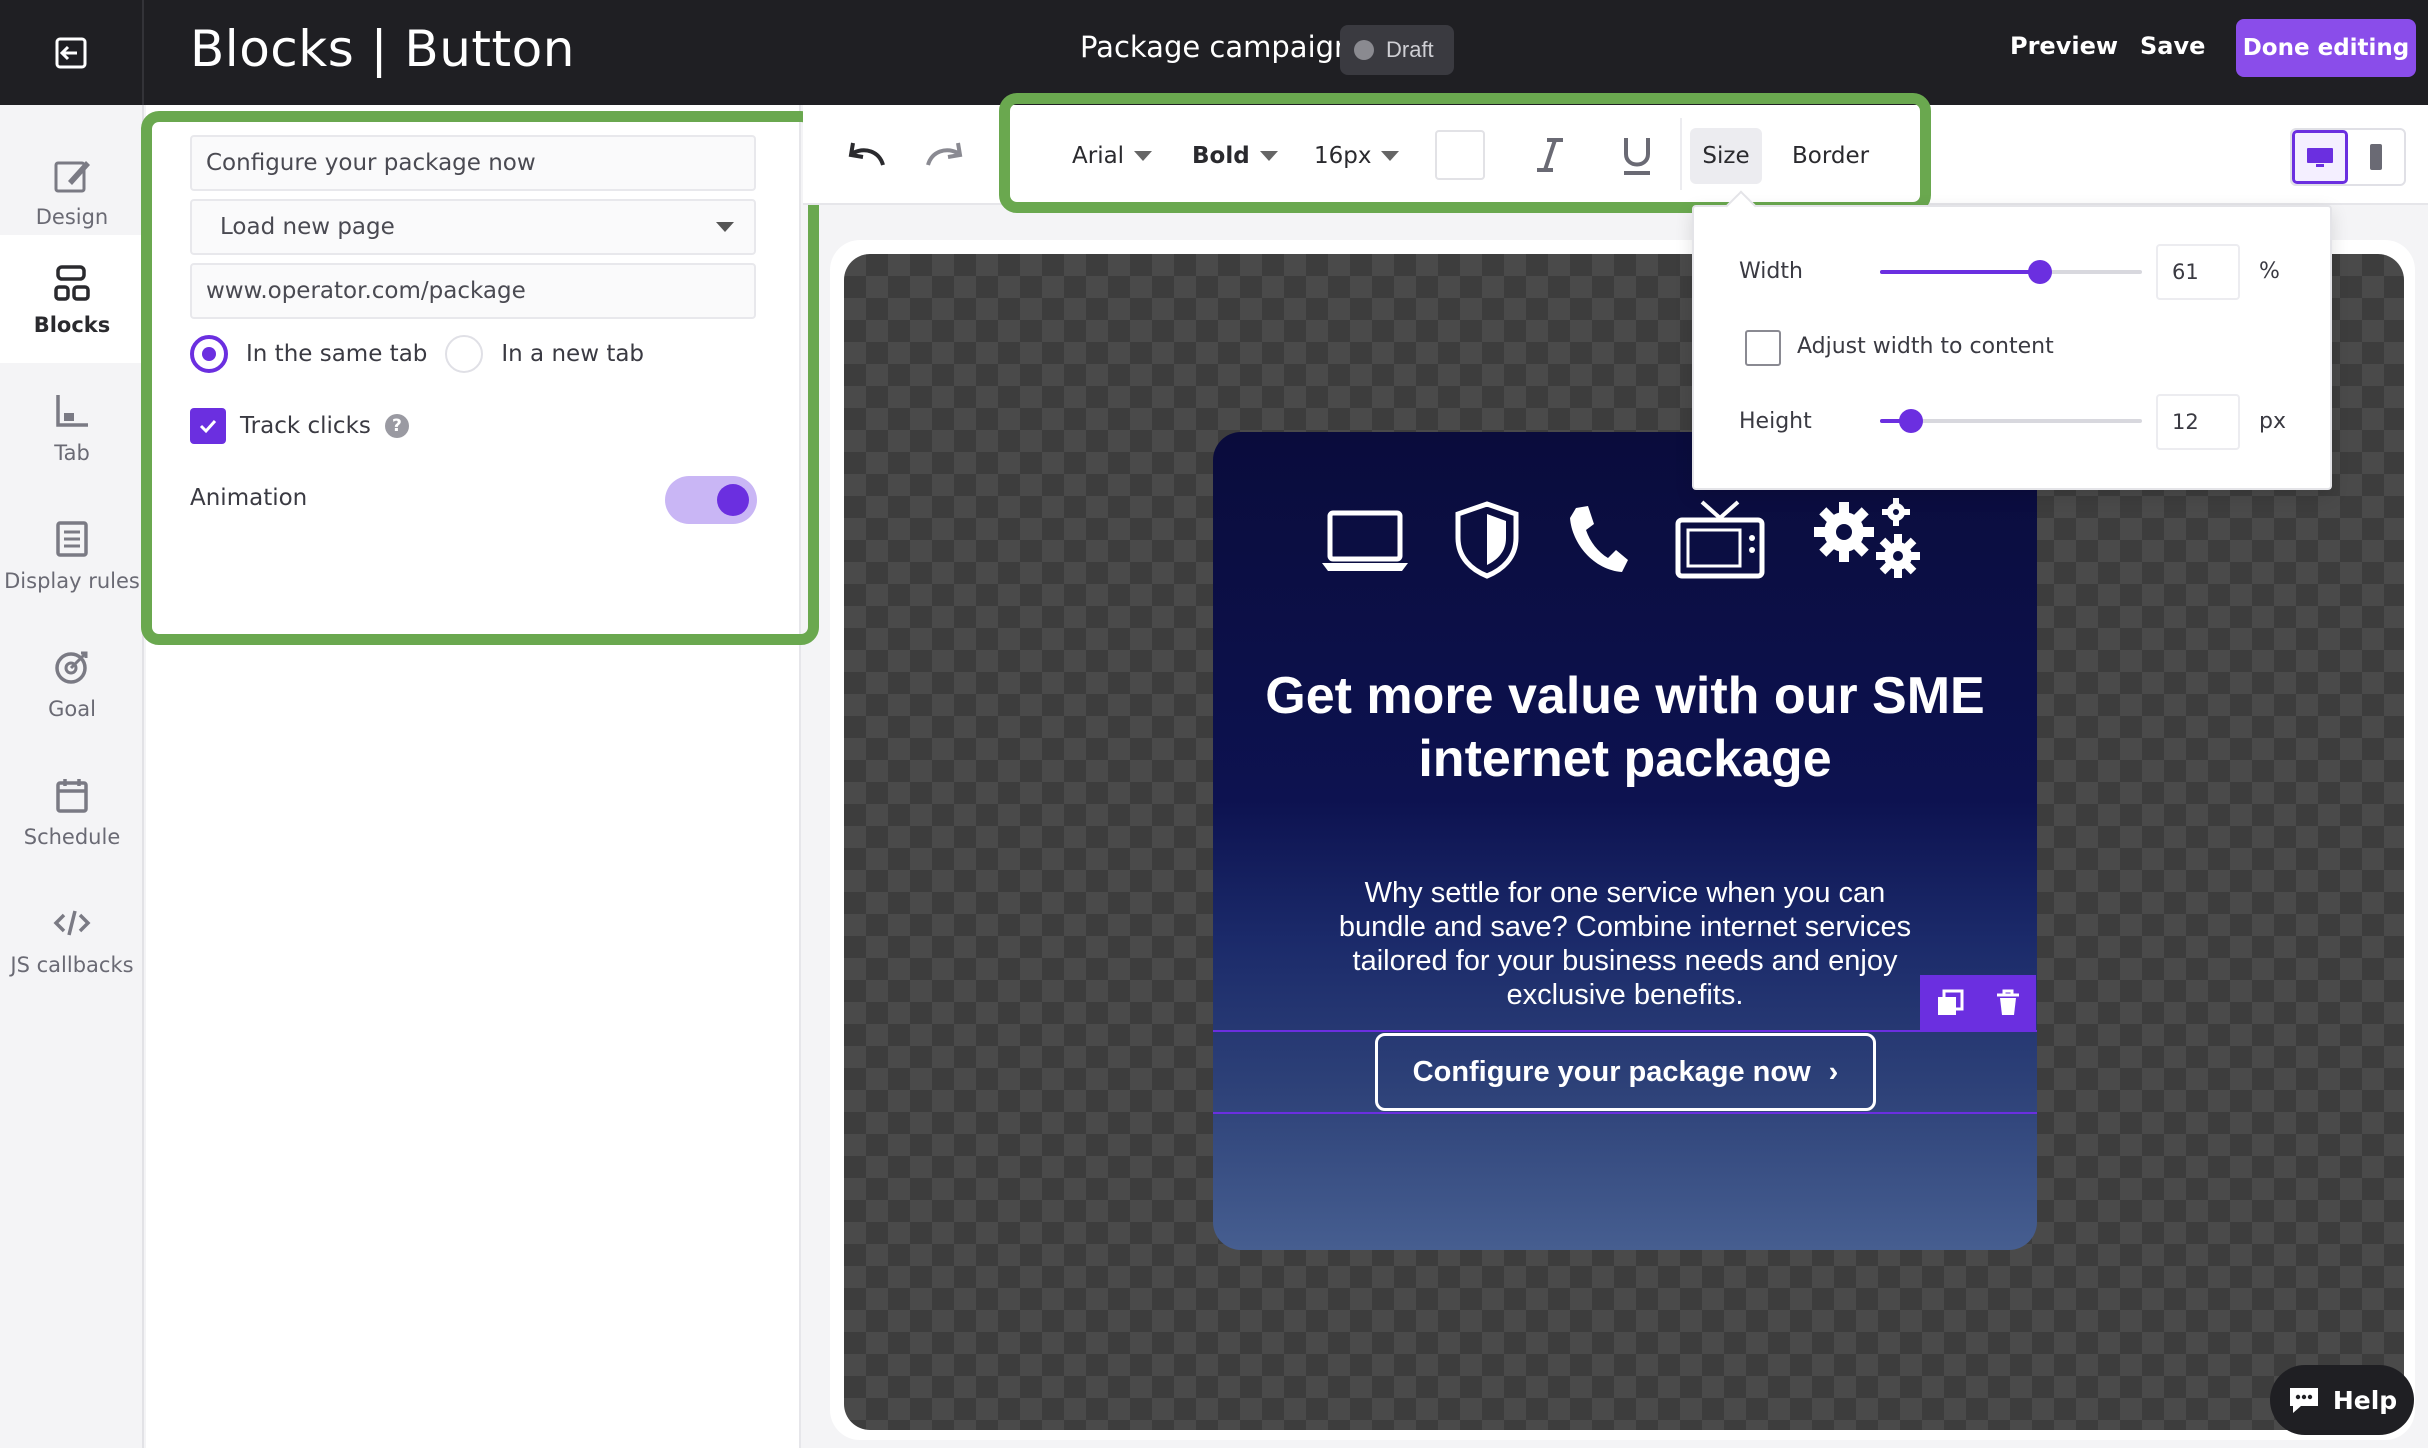 The image size is (2428, 1448). Describe the element at coordinates (1867, 538) in the screenshot. I see `gears-icon` at that location.